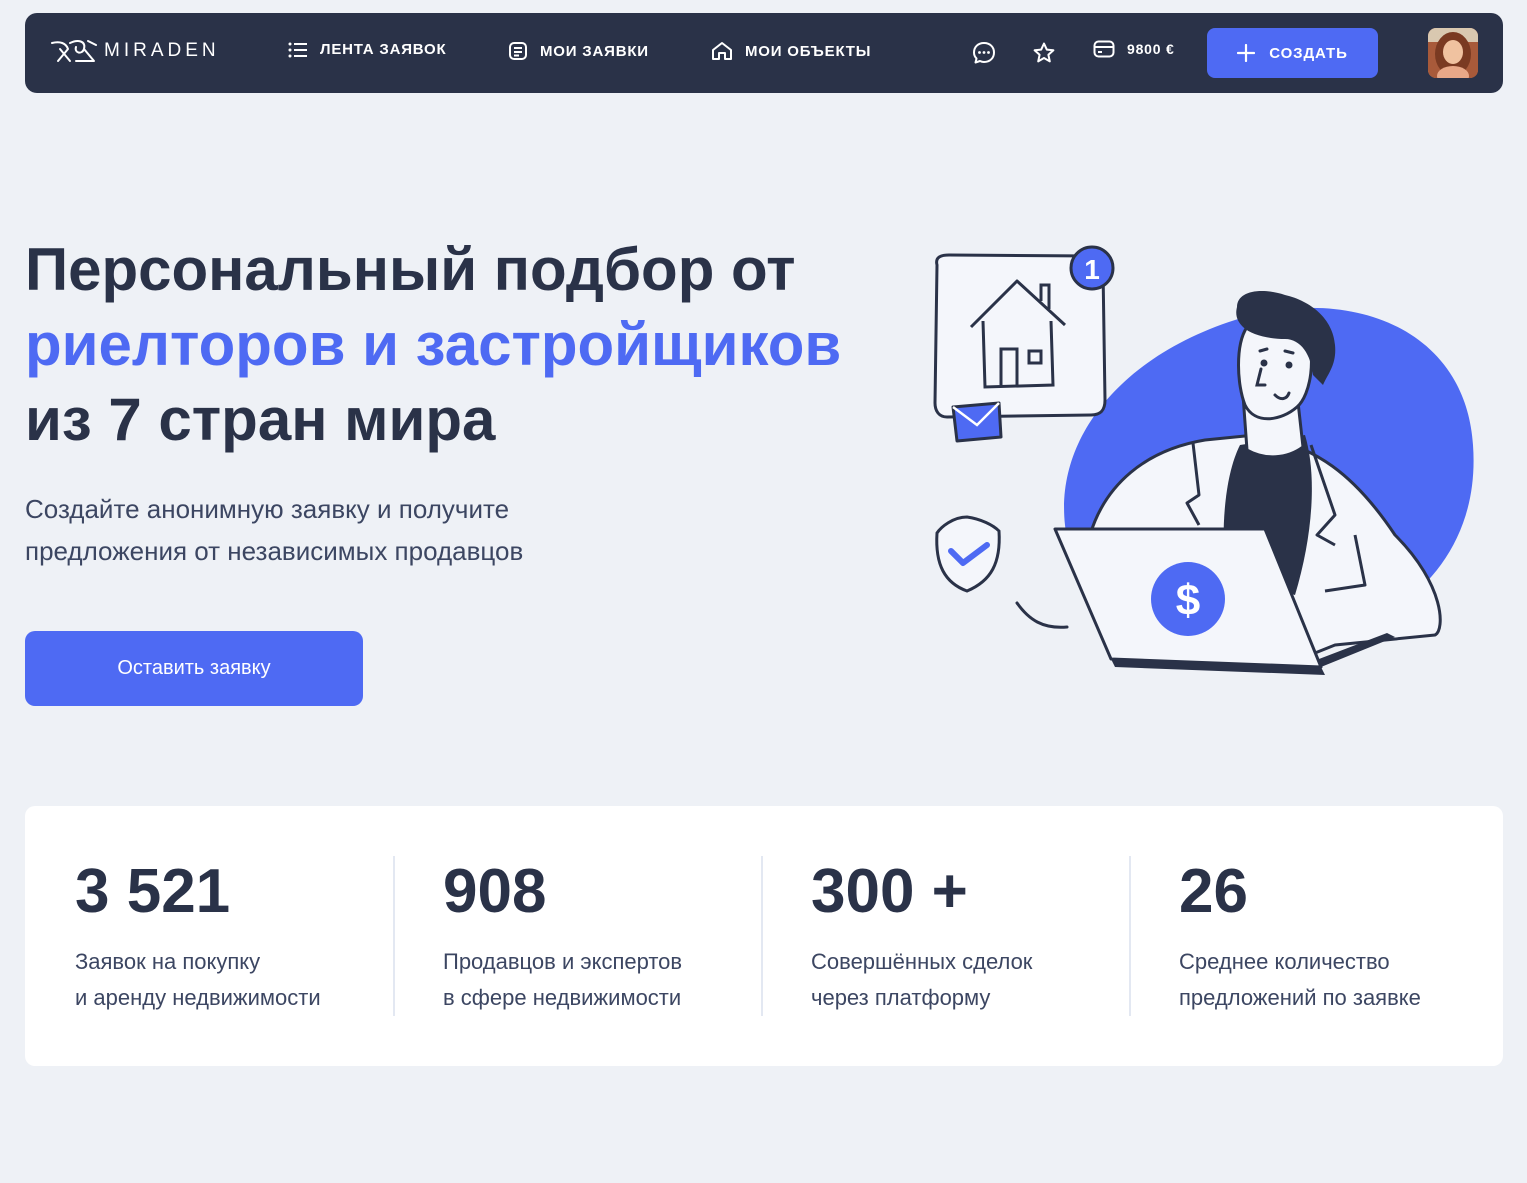 Image resolution: width=1527 pixels, height=1183 pixels. What do you see at coordinates (153, 891) in the screenshot?
I see `stat-value: 3 521` at bounding box center [153, 891].